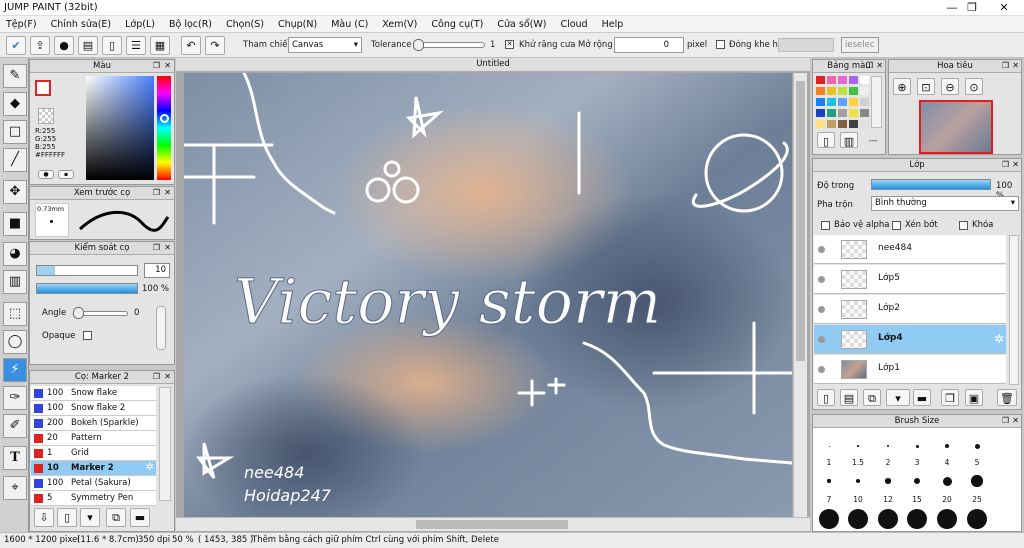 The height and width of the screenshot is (548, 1024). Describe the element at coordinates (1007, 397) in the screenshot. I see `delete-layer-icon: 🗑` at that location.